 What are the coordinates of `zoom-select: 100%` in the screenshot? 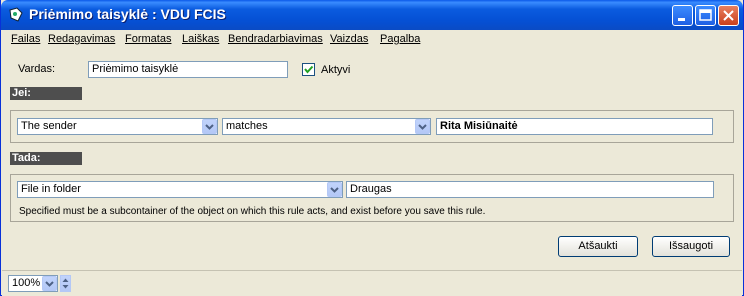 It's located at (33, 283).